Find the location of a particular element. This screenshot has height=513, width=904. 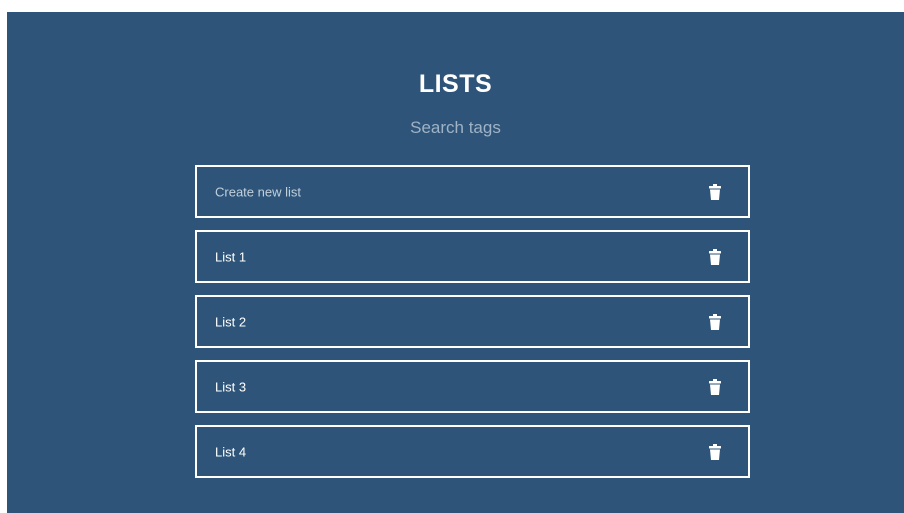

search-tags-field: Search tags is located at coordinates (455, 128).